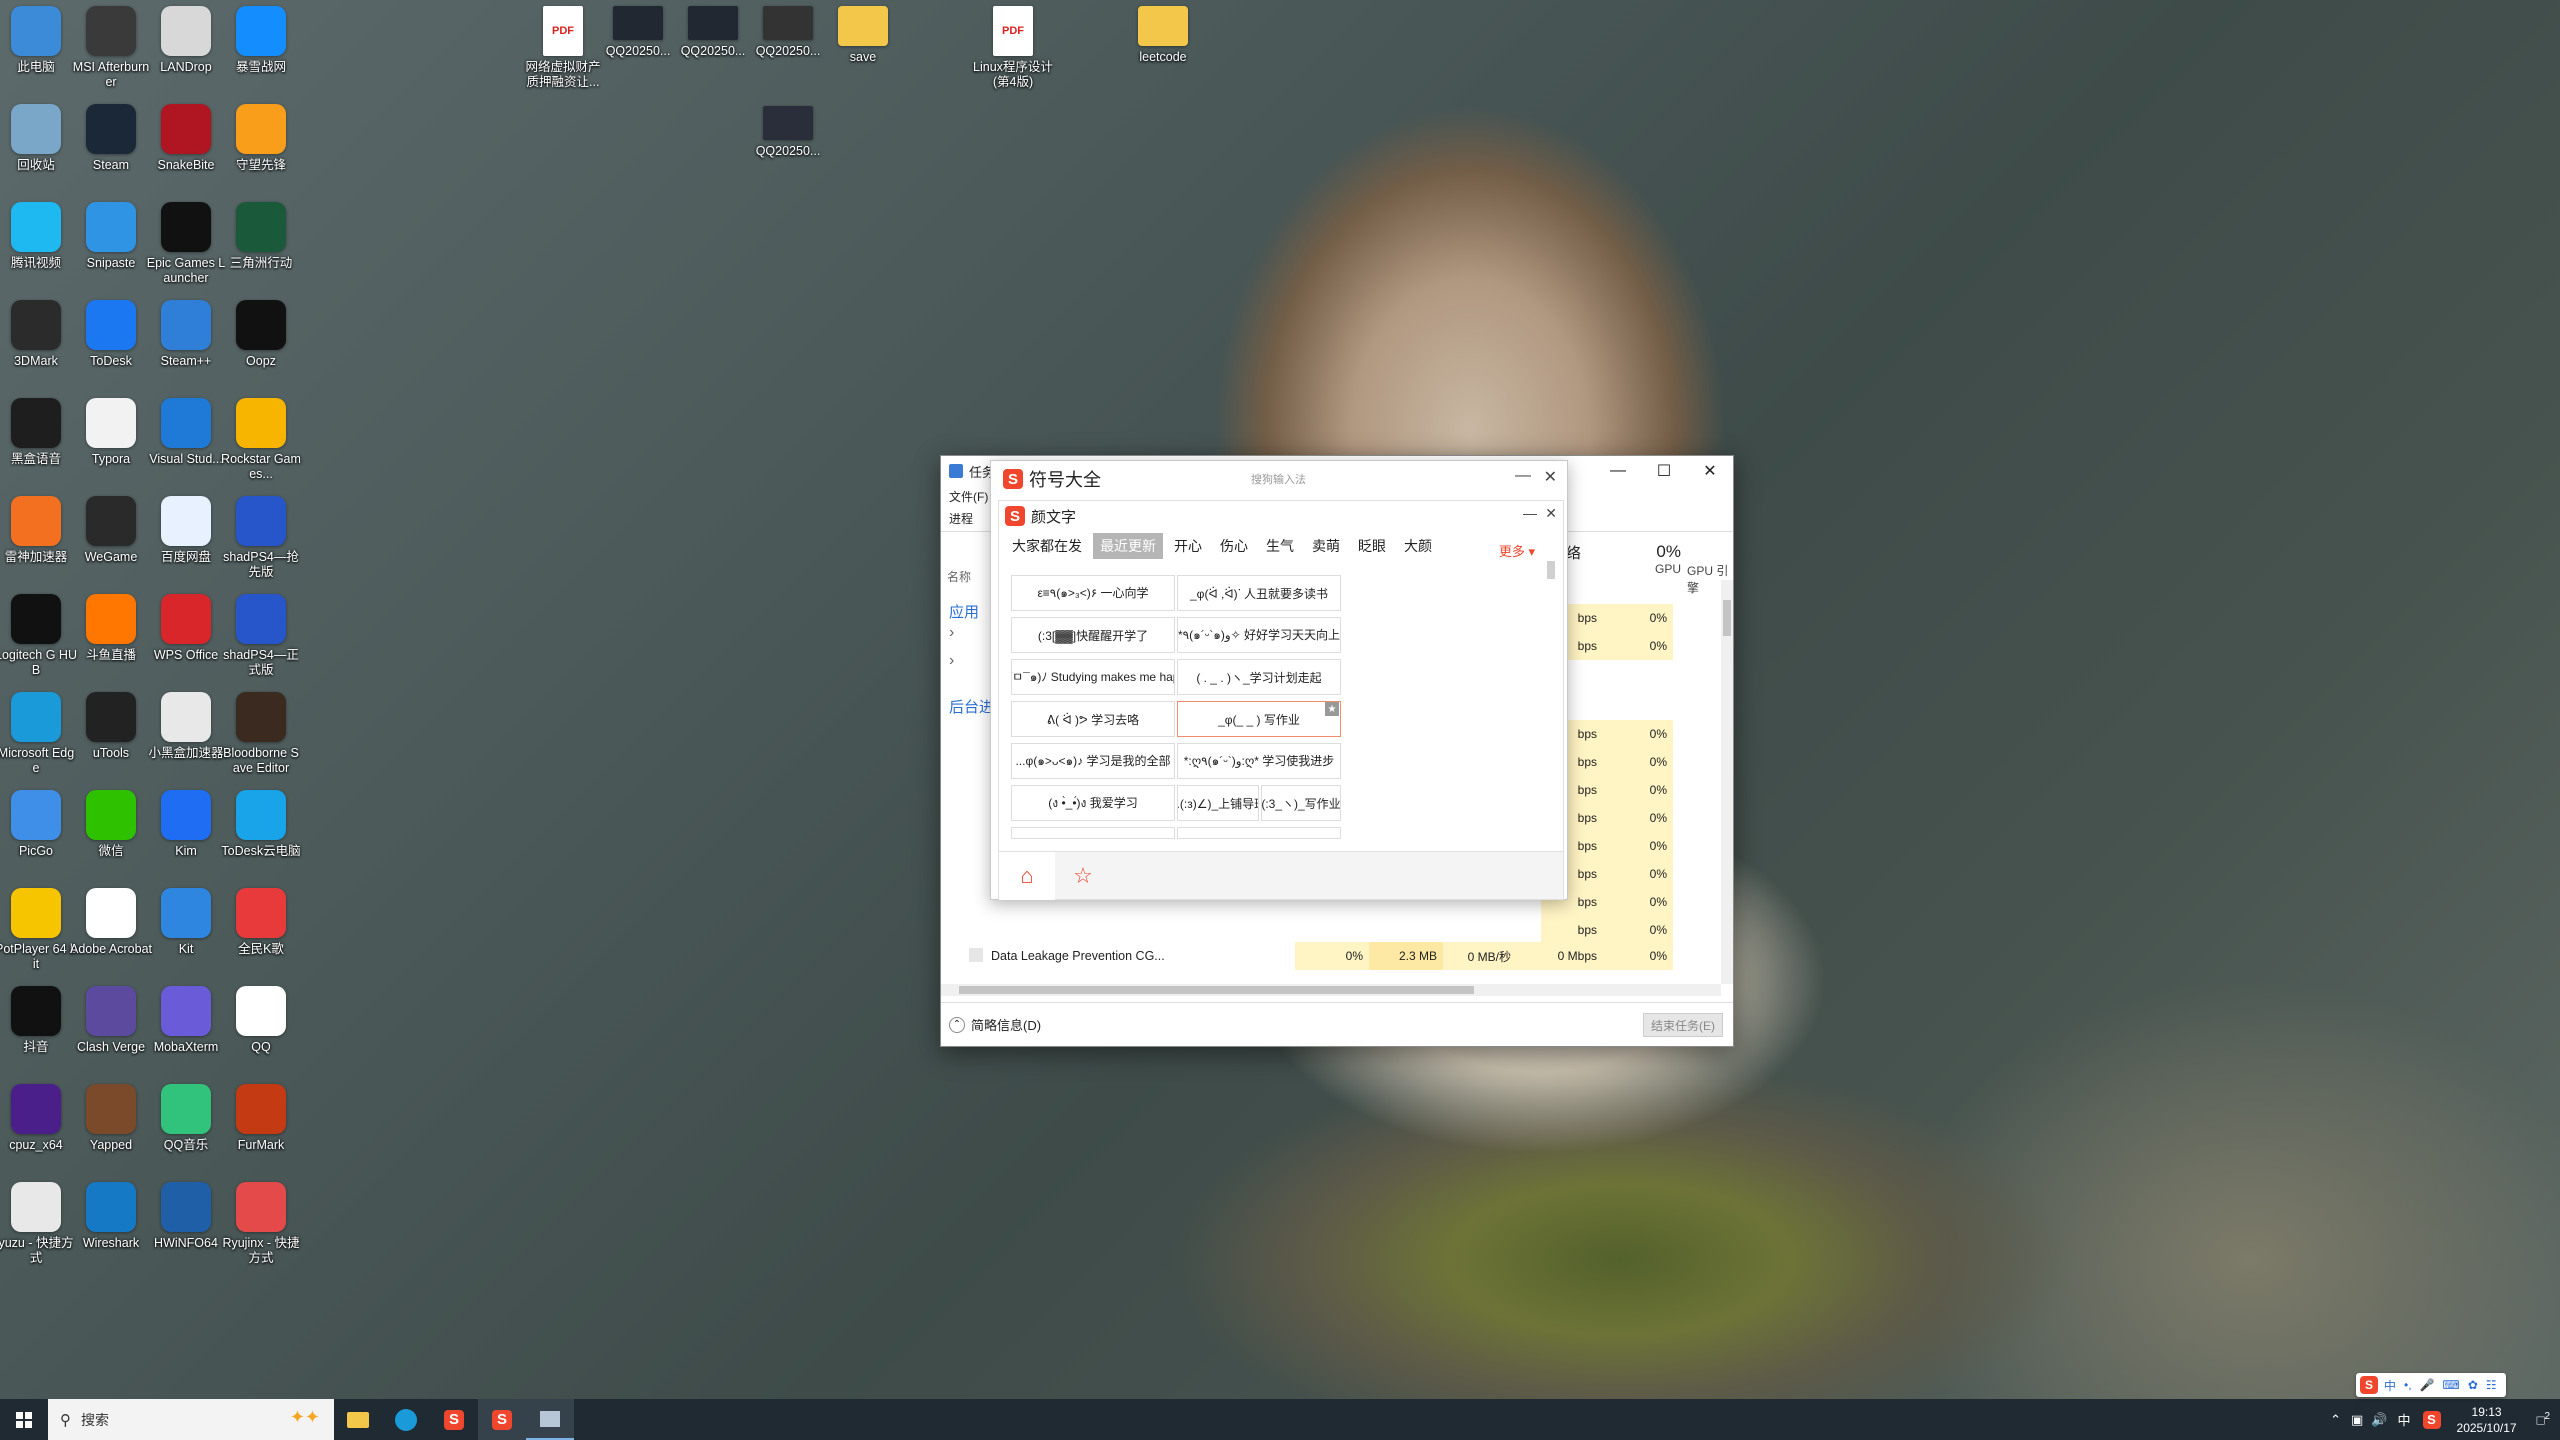 This screenshot has width=2560, height=1440. Describe the element at coordinates (2543, 1419) in the screenshot. I see `notification-icon: □2` at that location.